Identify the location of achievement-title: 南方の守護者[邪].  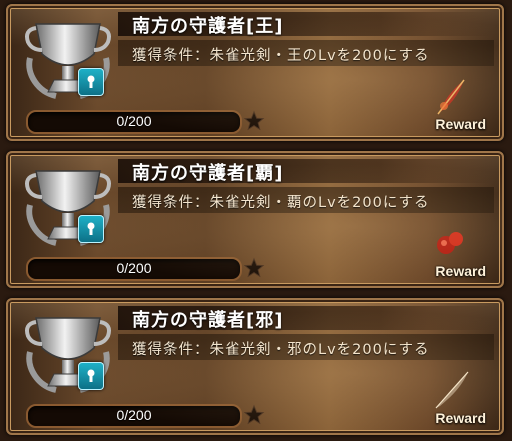
(208, 320).